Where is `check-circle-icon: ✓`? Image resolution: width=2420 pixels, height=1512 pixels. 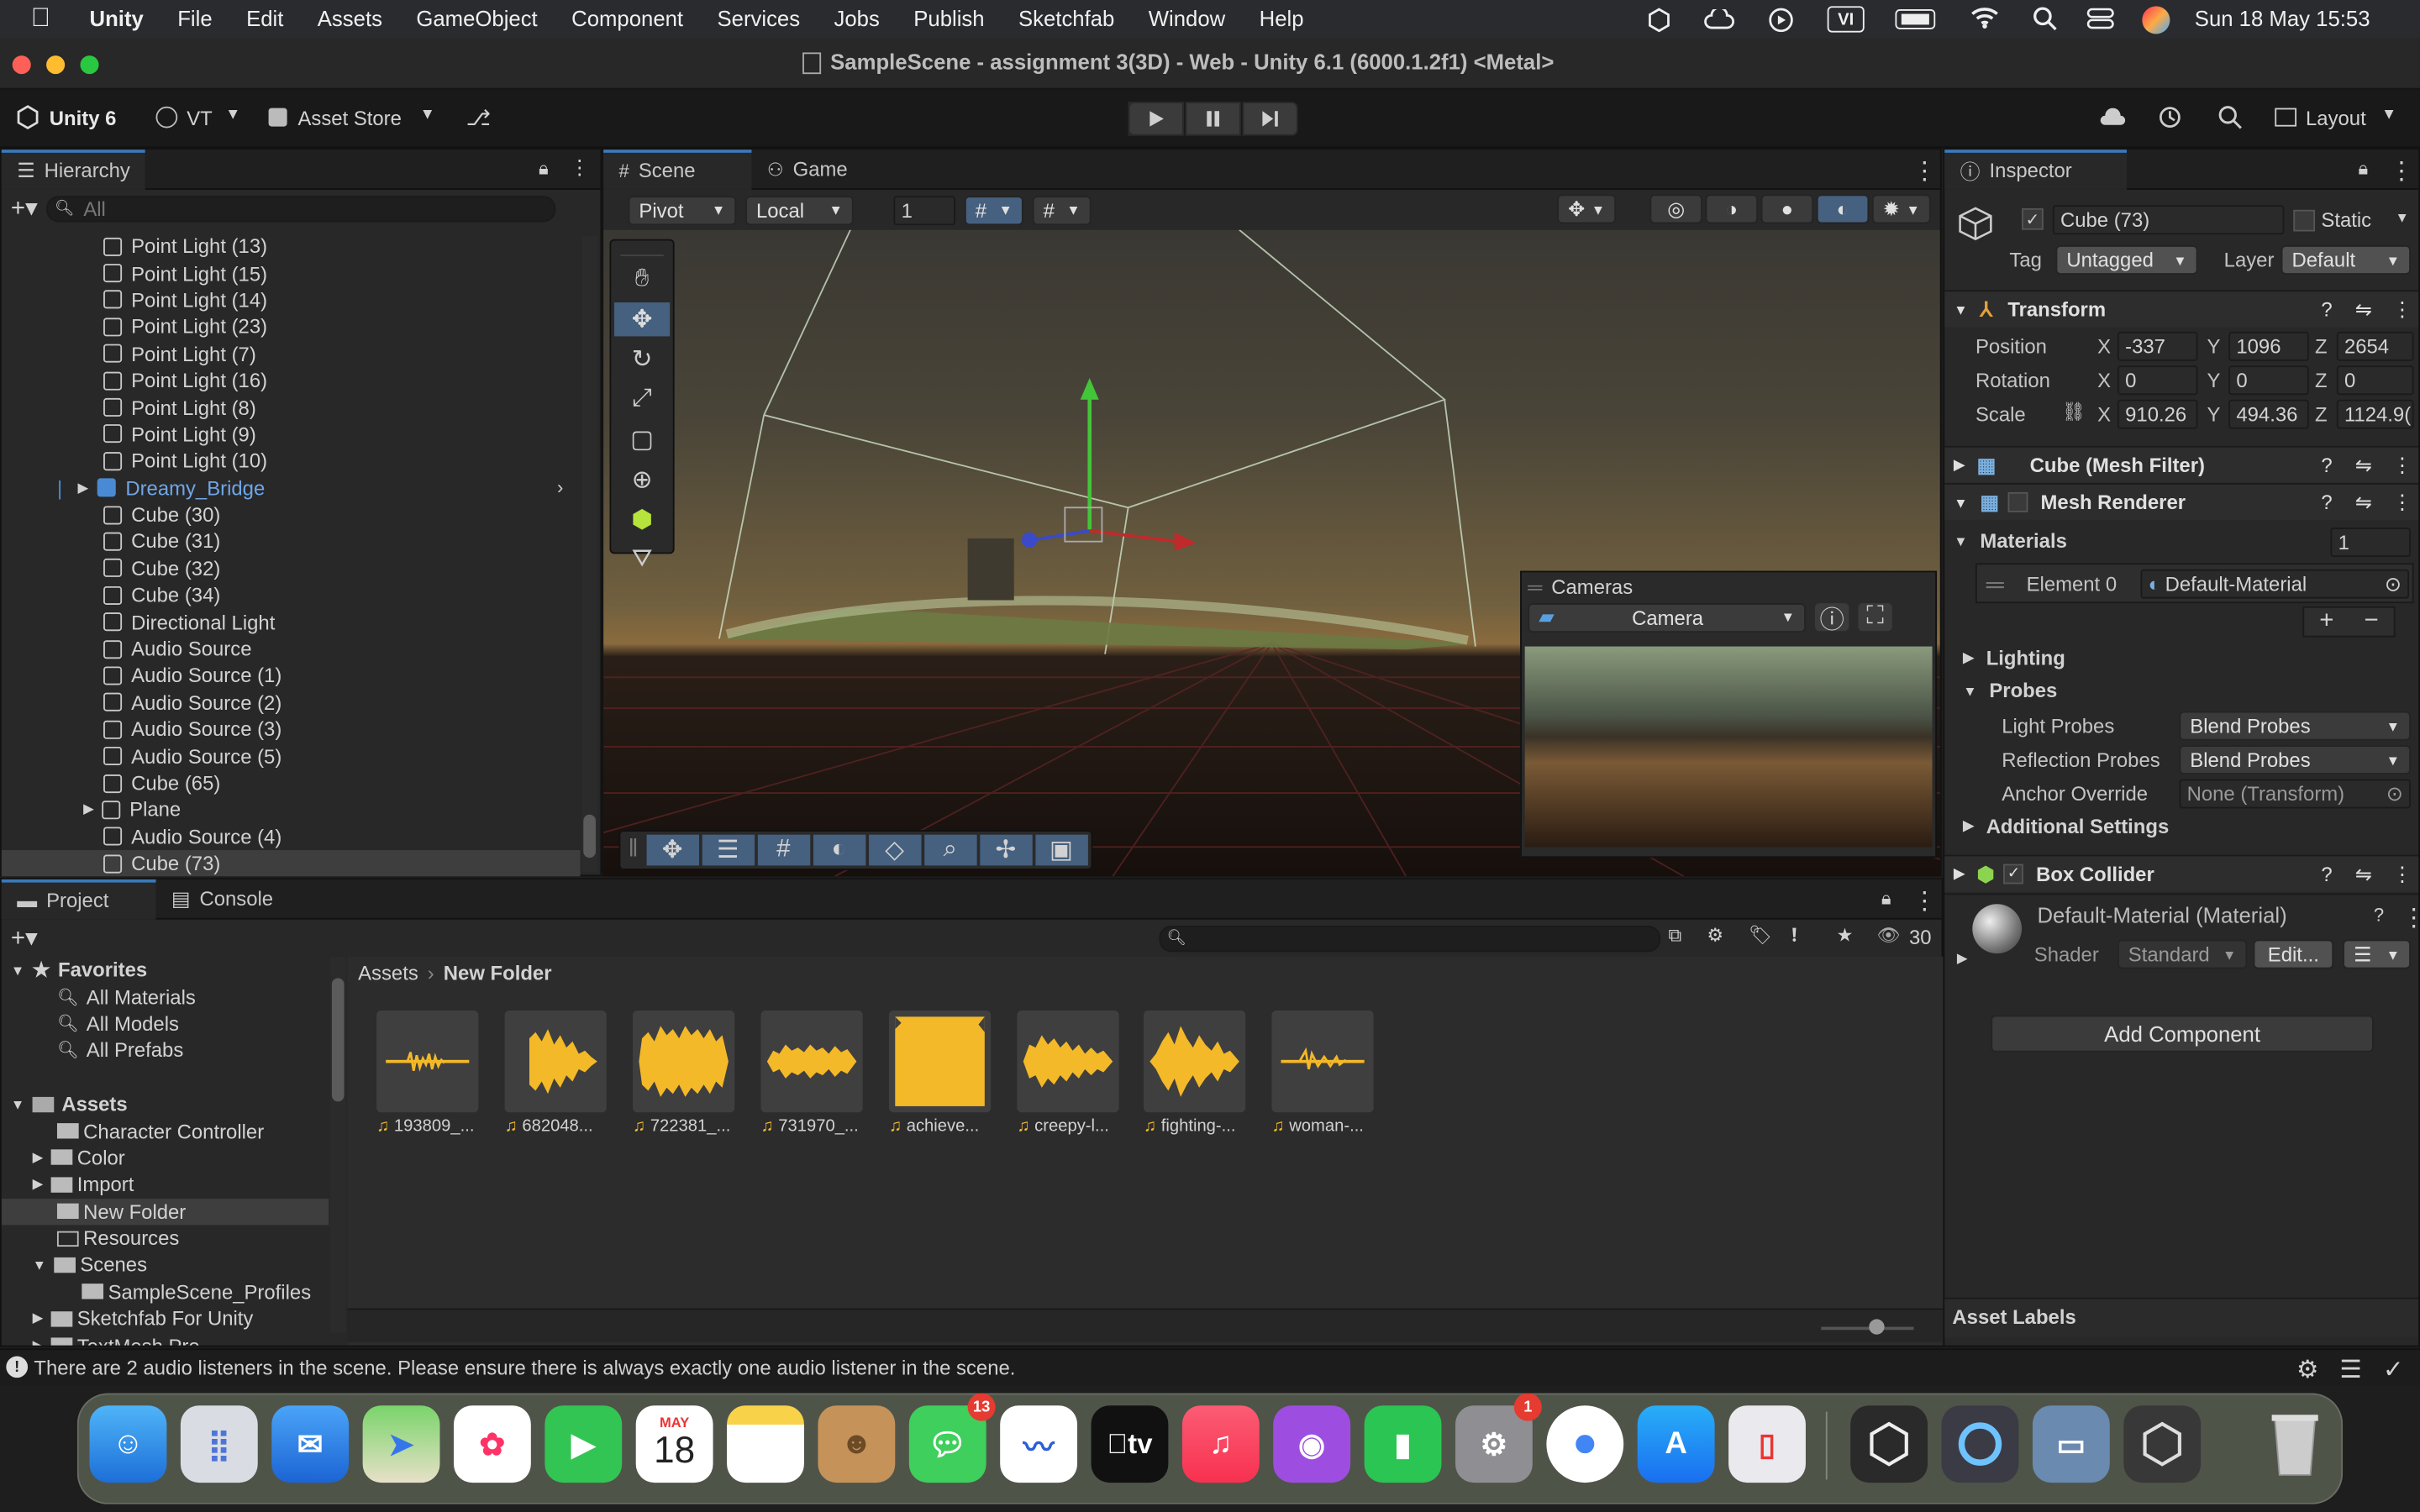 check-circle-icon: ✓ is located at coordinates (2393, 1370).